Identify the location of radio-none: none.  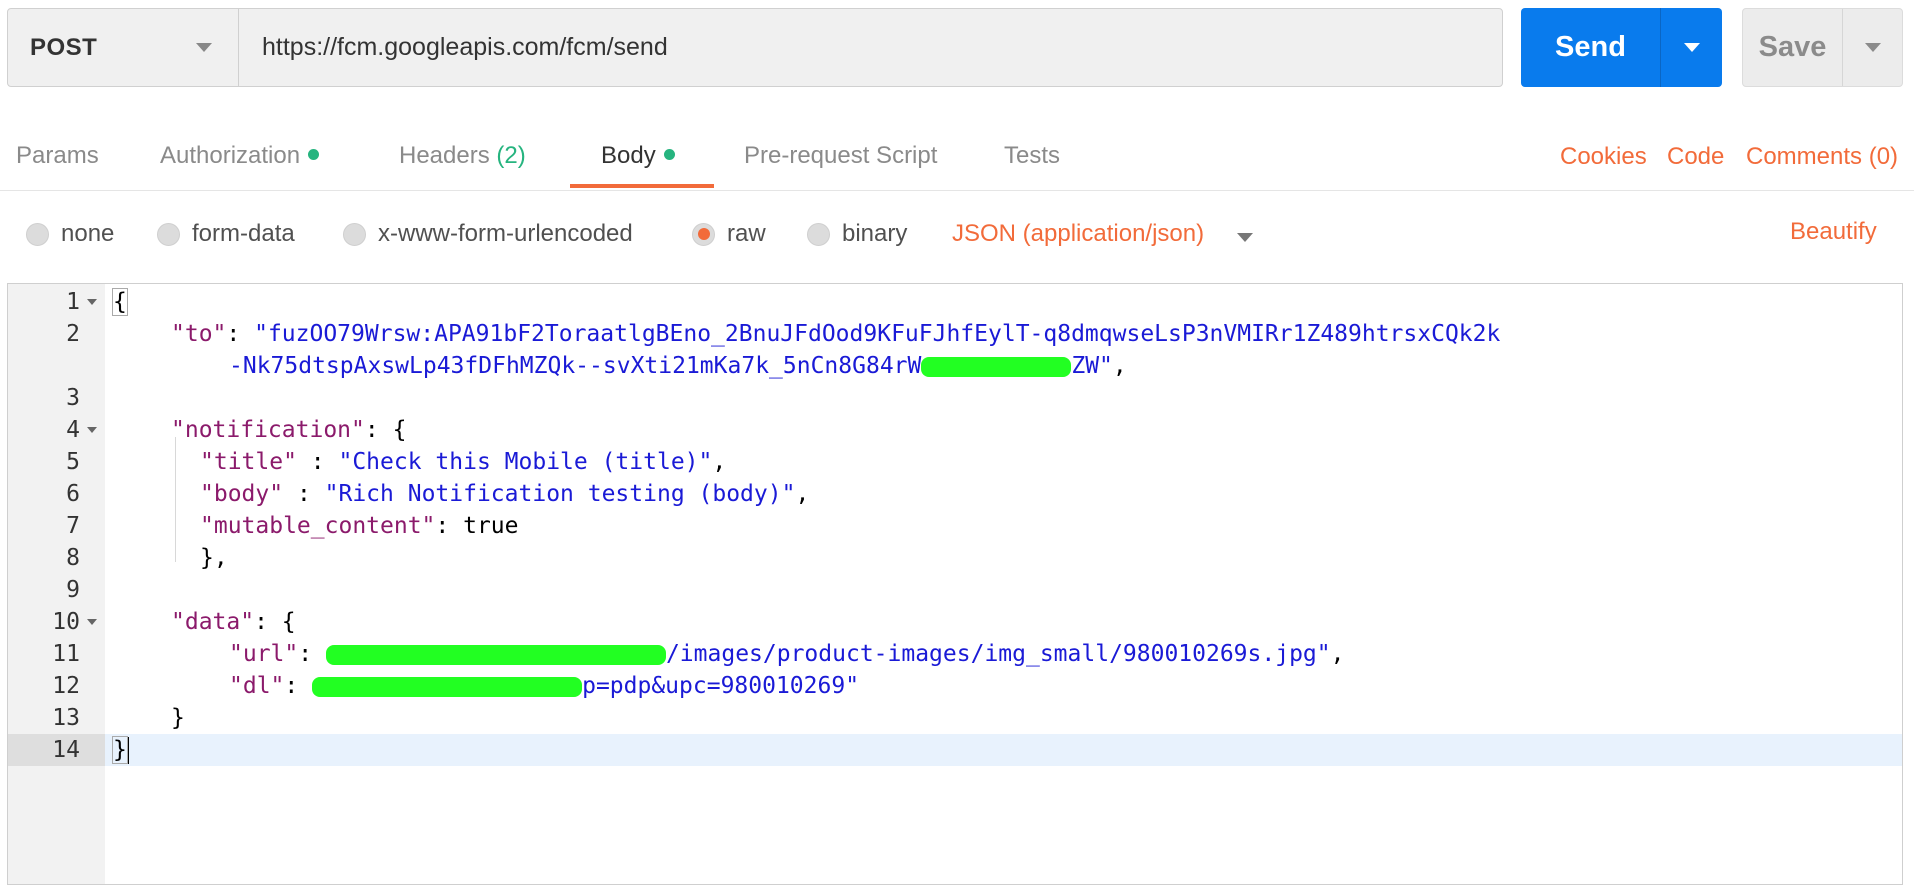
(70, 234).